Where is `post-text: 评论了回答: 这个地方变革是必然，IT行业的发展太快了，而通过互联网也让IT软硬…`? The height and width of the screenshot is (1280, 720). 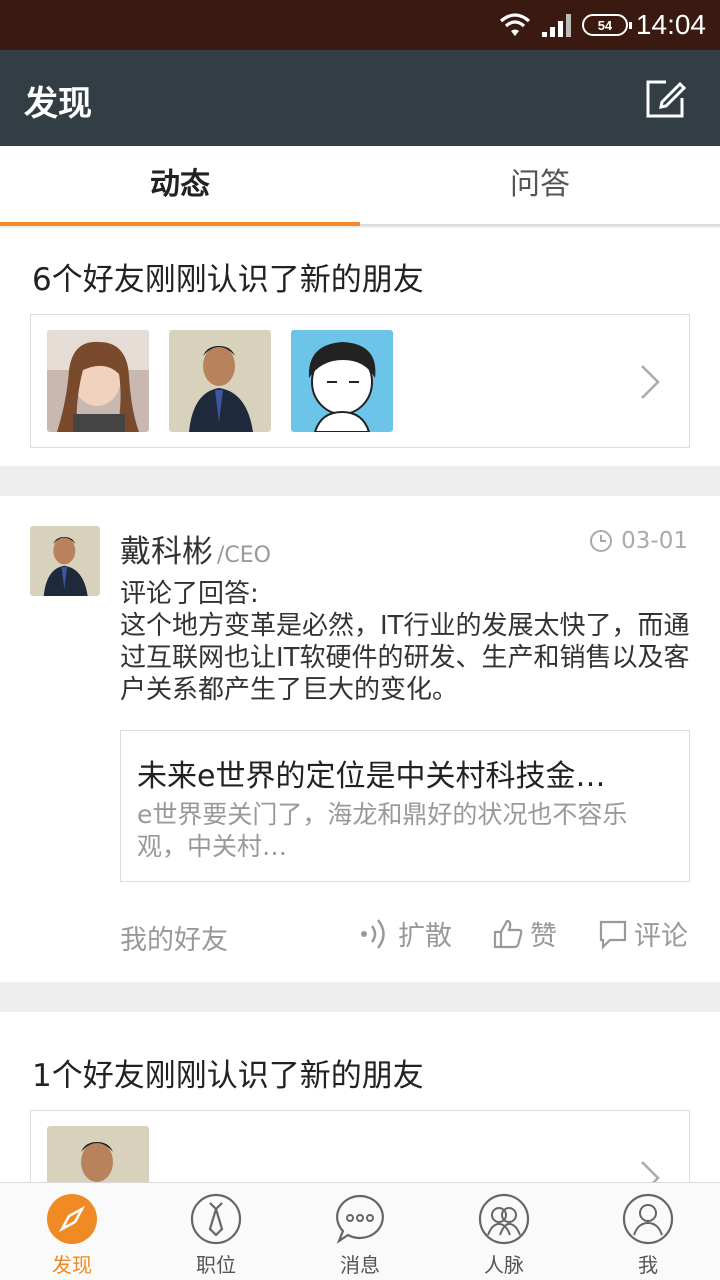 post-text: 评论了回答: 这个地方变革是必然，IT行业的发展太快了，而通过互联网也让IT软硬… is located at coordinates (405, 642).